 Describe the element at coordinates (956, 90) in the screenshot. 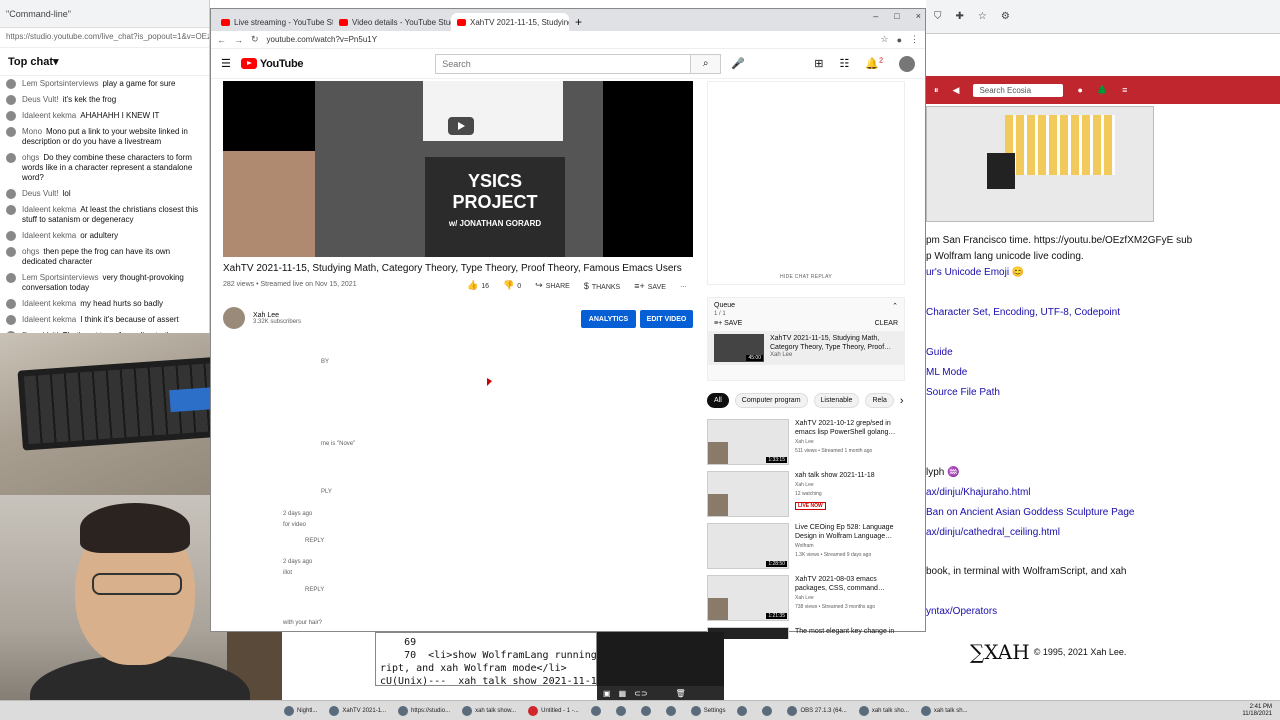

I see `back-icon: ◀` at that location.